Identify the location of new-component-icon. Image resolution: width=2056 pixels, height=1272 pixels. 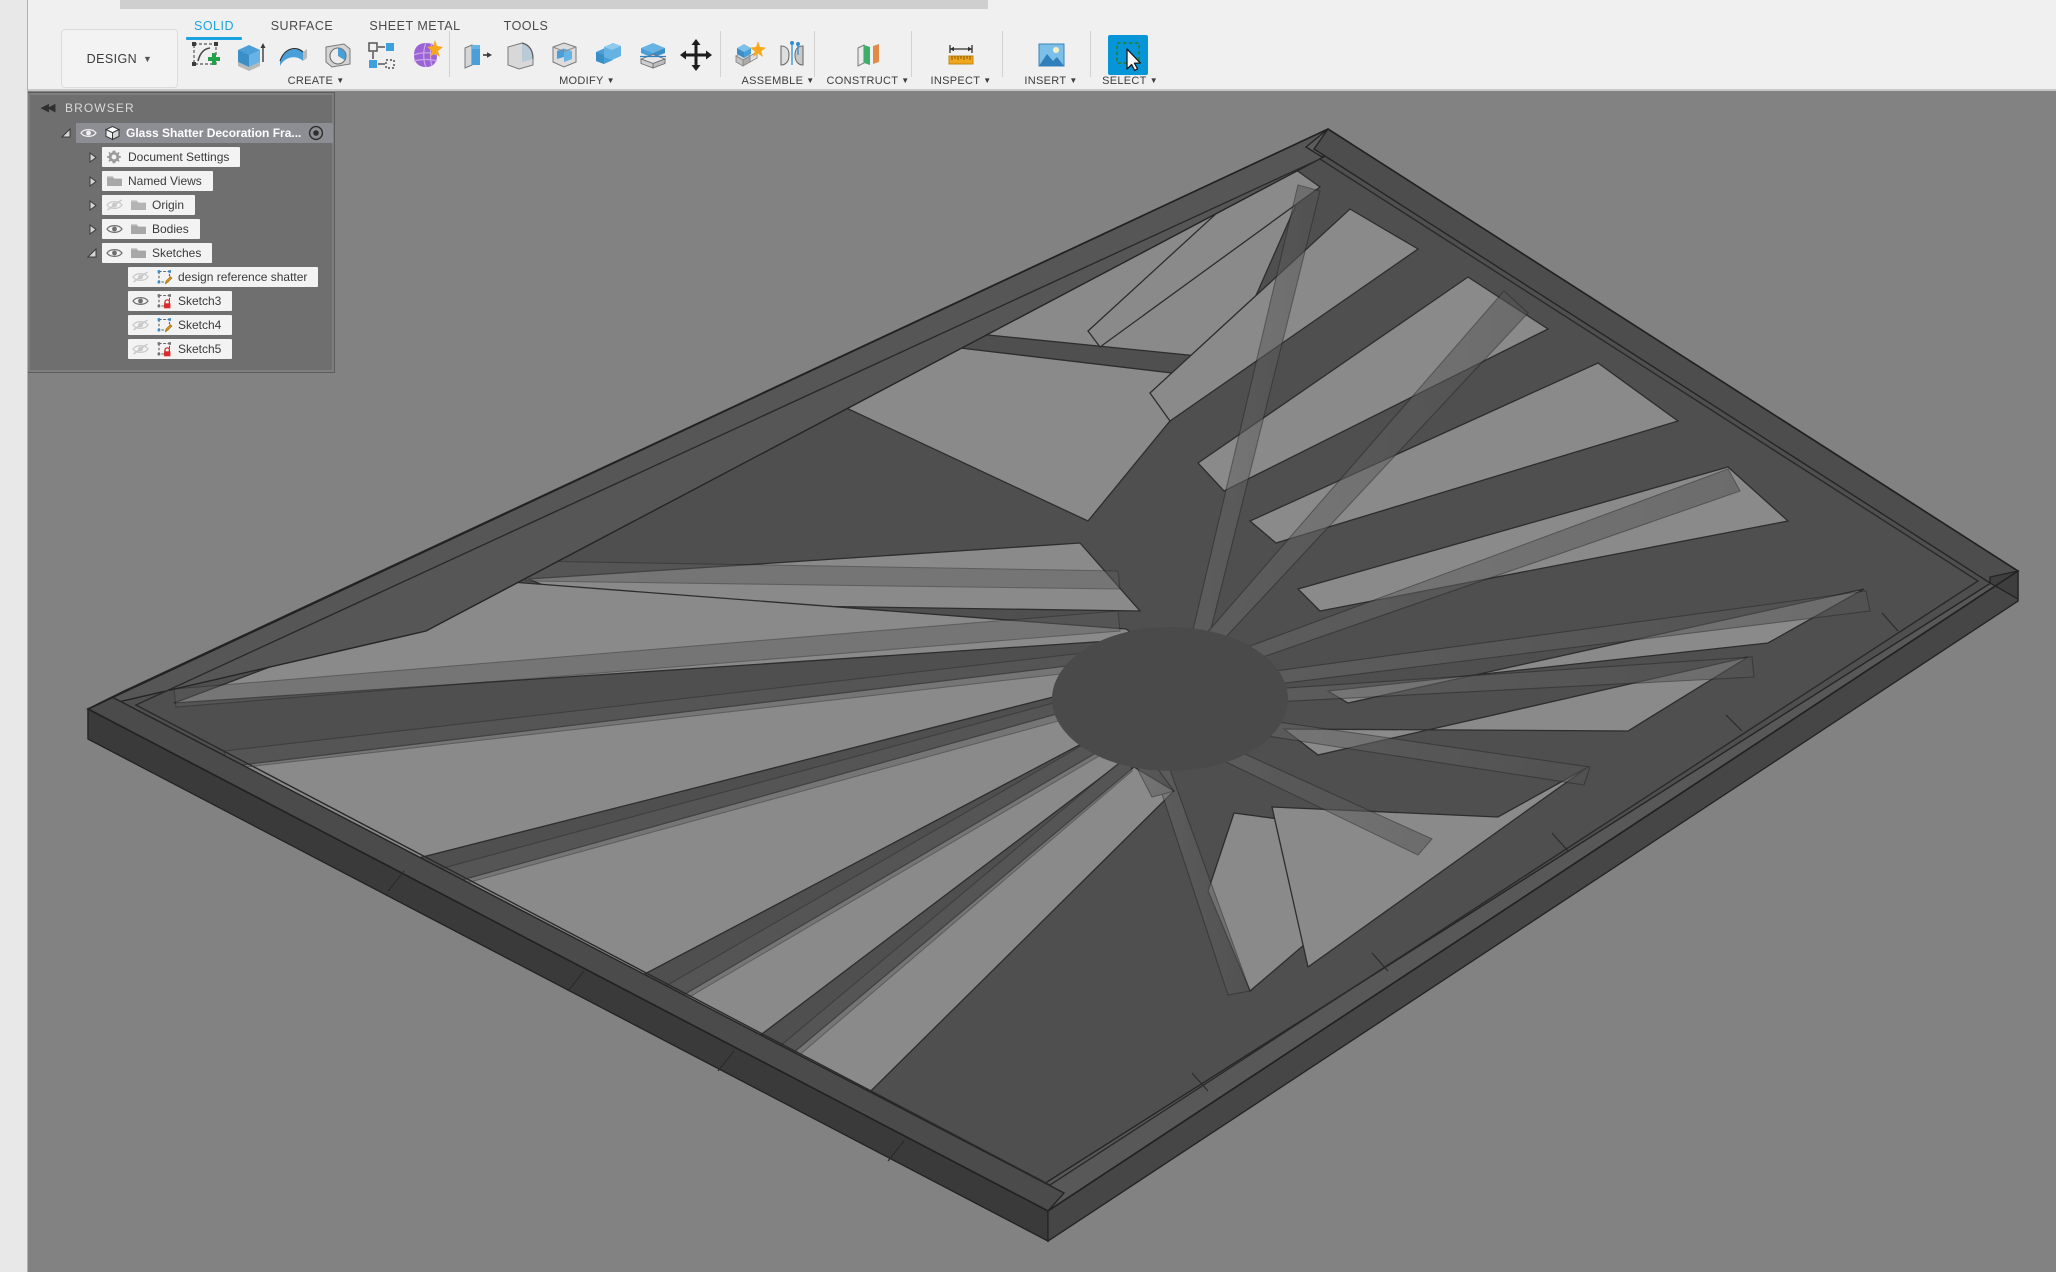
(748, 55).